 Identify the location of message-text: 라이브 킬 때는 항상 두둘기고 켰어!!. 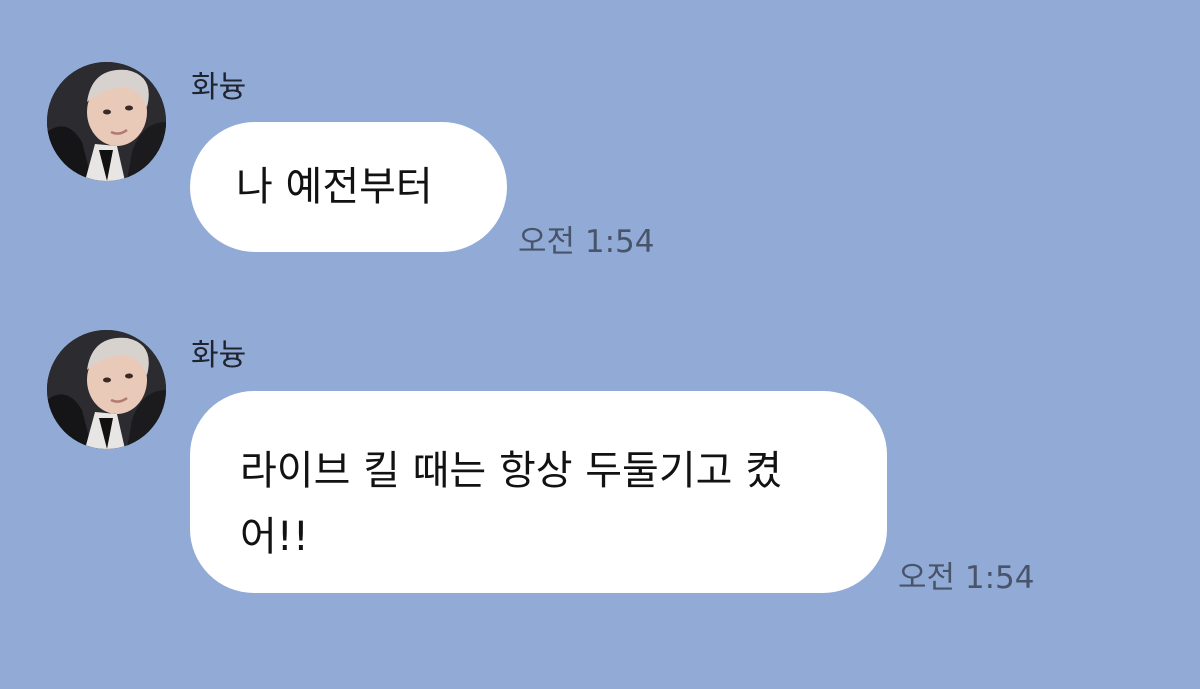
(511, 504).